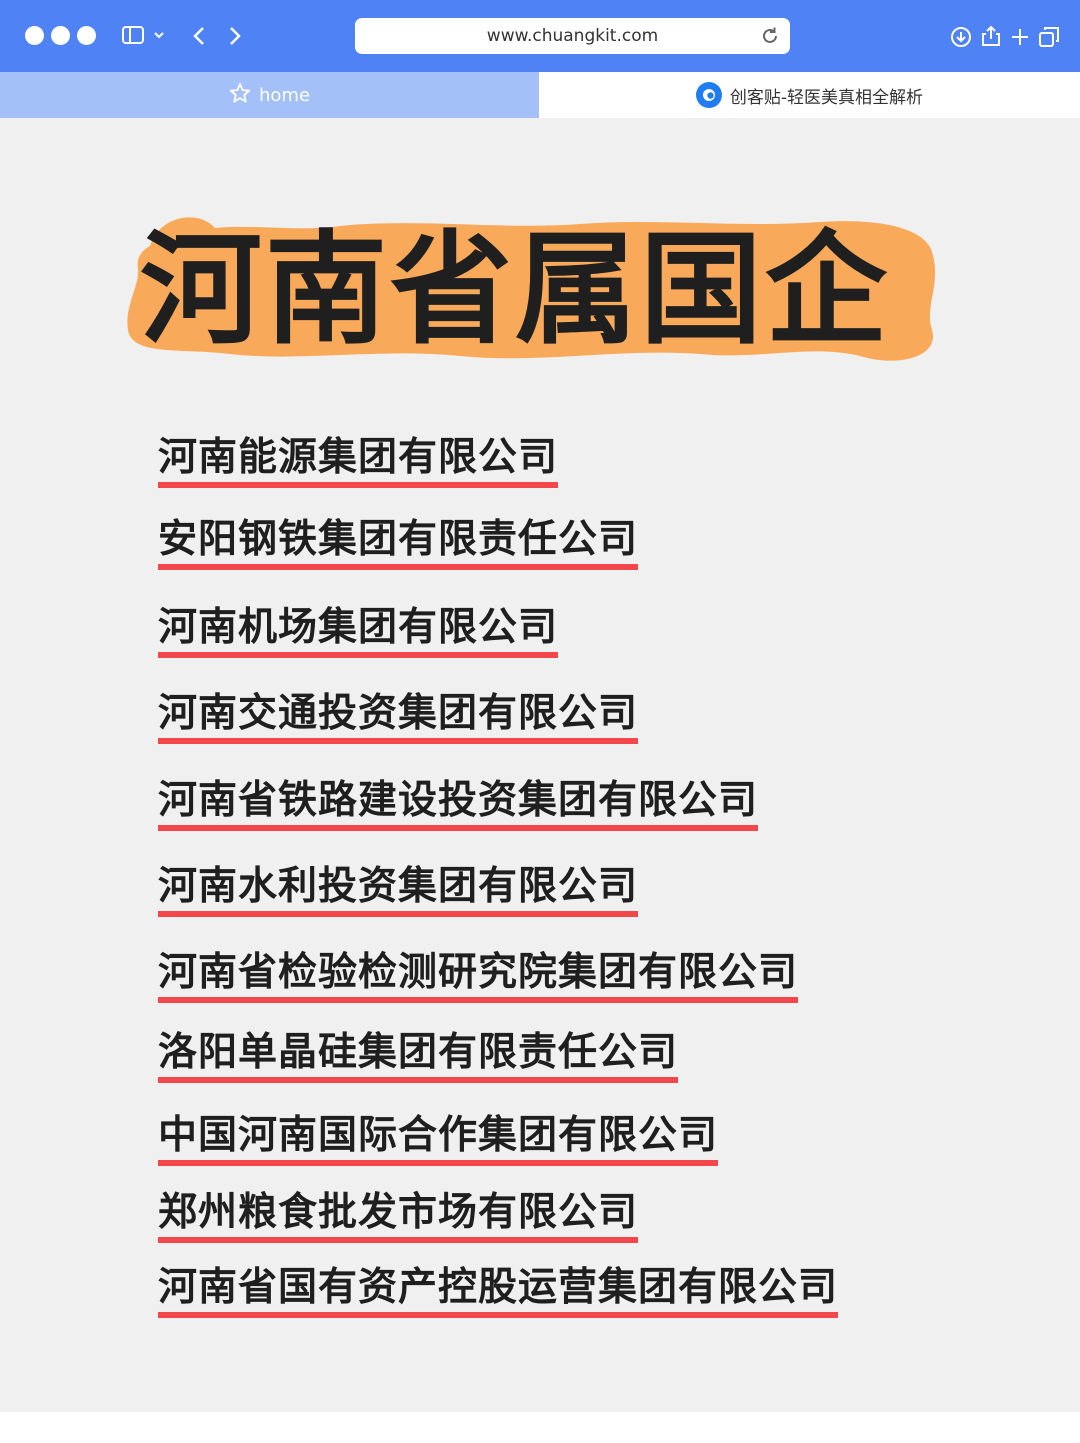  Describe the element at coordinates (708, 95) in the screenshot. I see `chuangkit-logo-icon` at that location.